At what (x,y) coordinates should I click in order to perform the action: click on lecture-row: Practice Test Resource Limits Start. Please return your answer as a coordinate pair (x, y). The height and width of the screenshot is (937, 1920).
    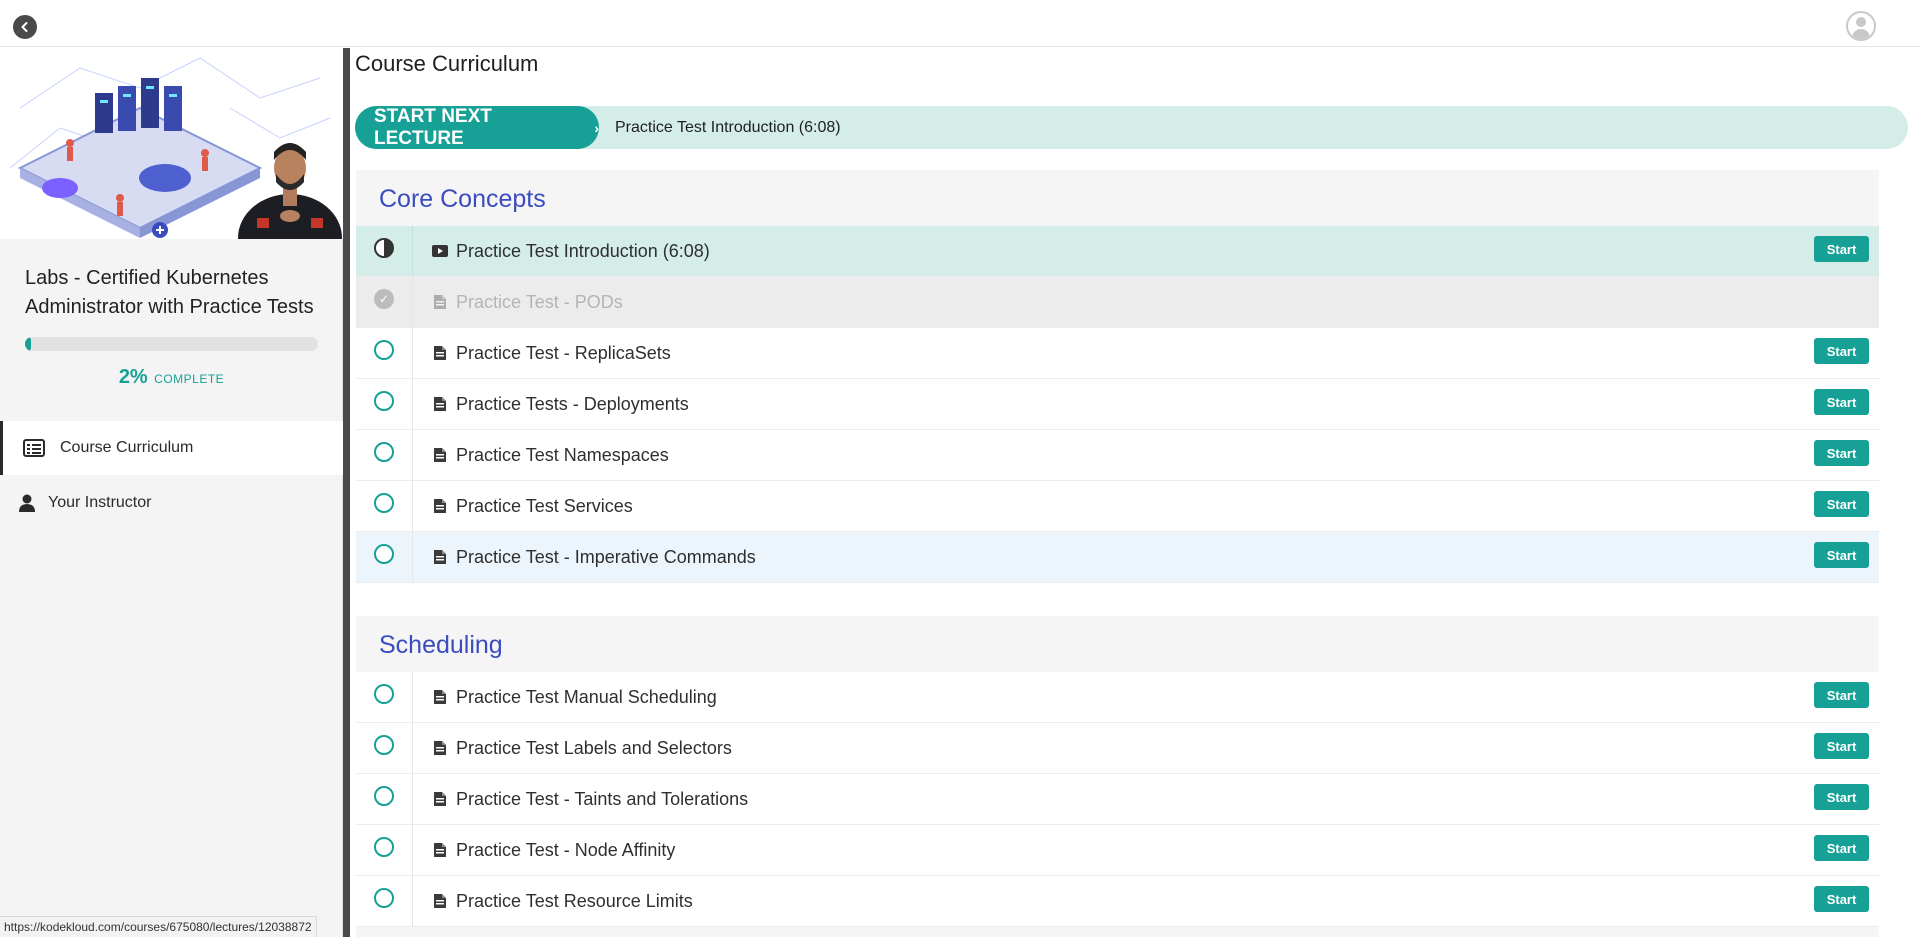
    Looking at the image, I should click on (1117, 901).